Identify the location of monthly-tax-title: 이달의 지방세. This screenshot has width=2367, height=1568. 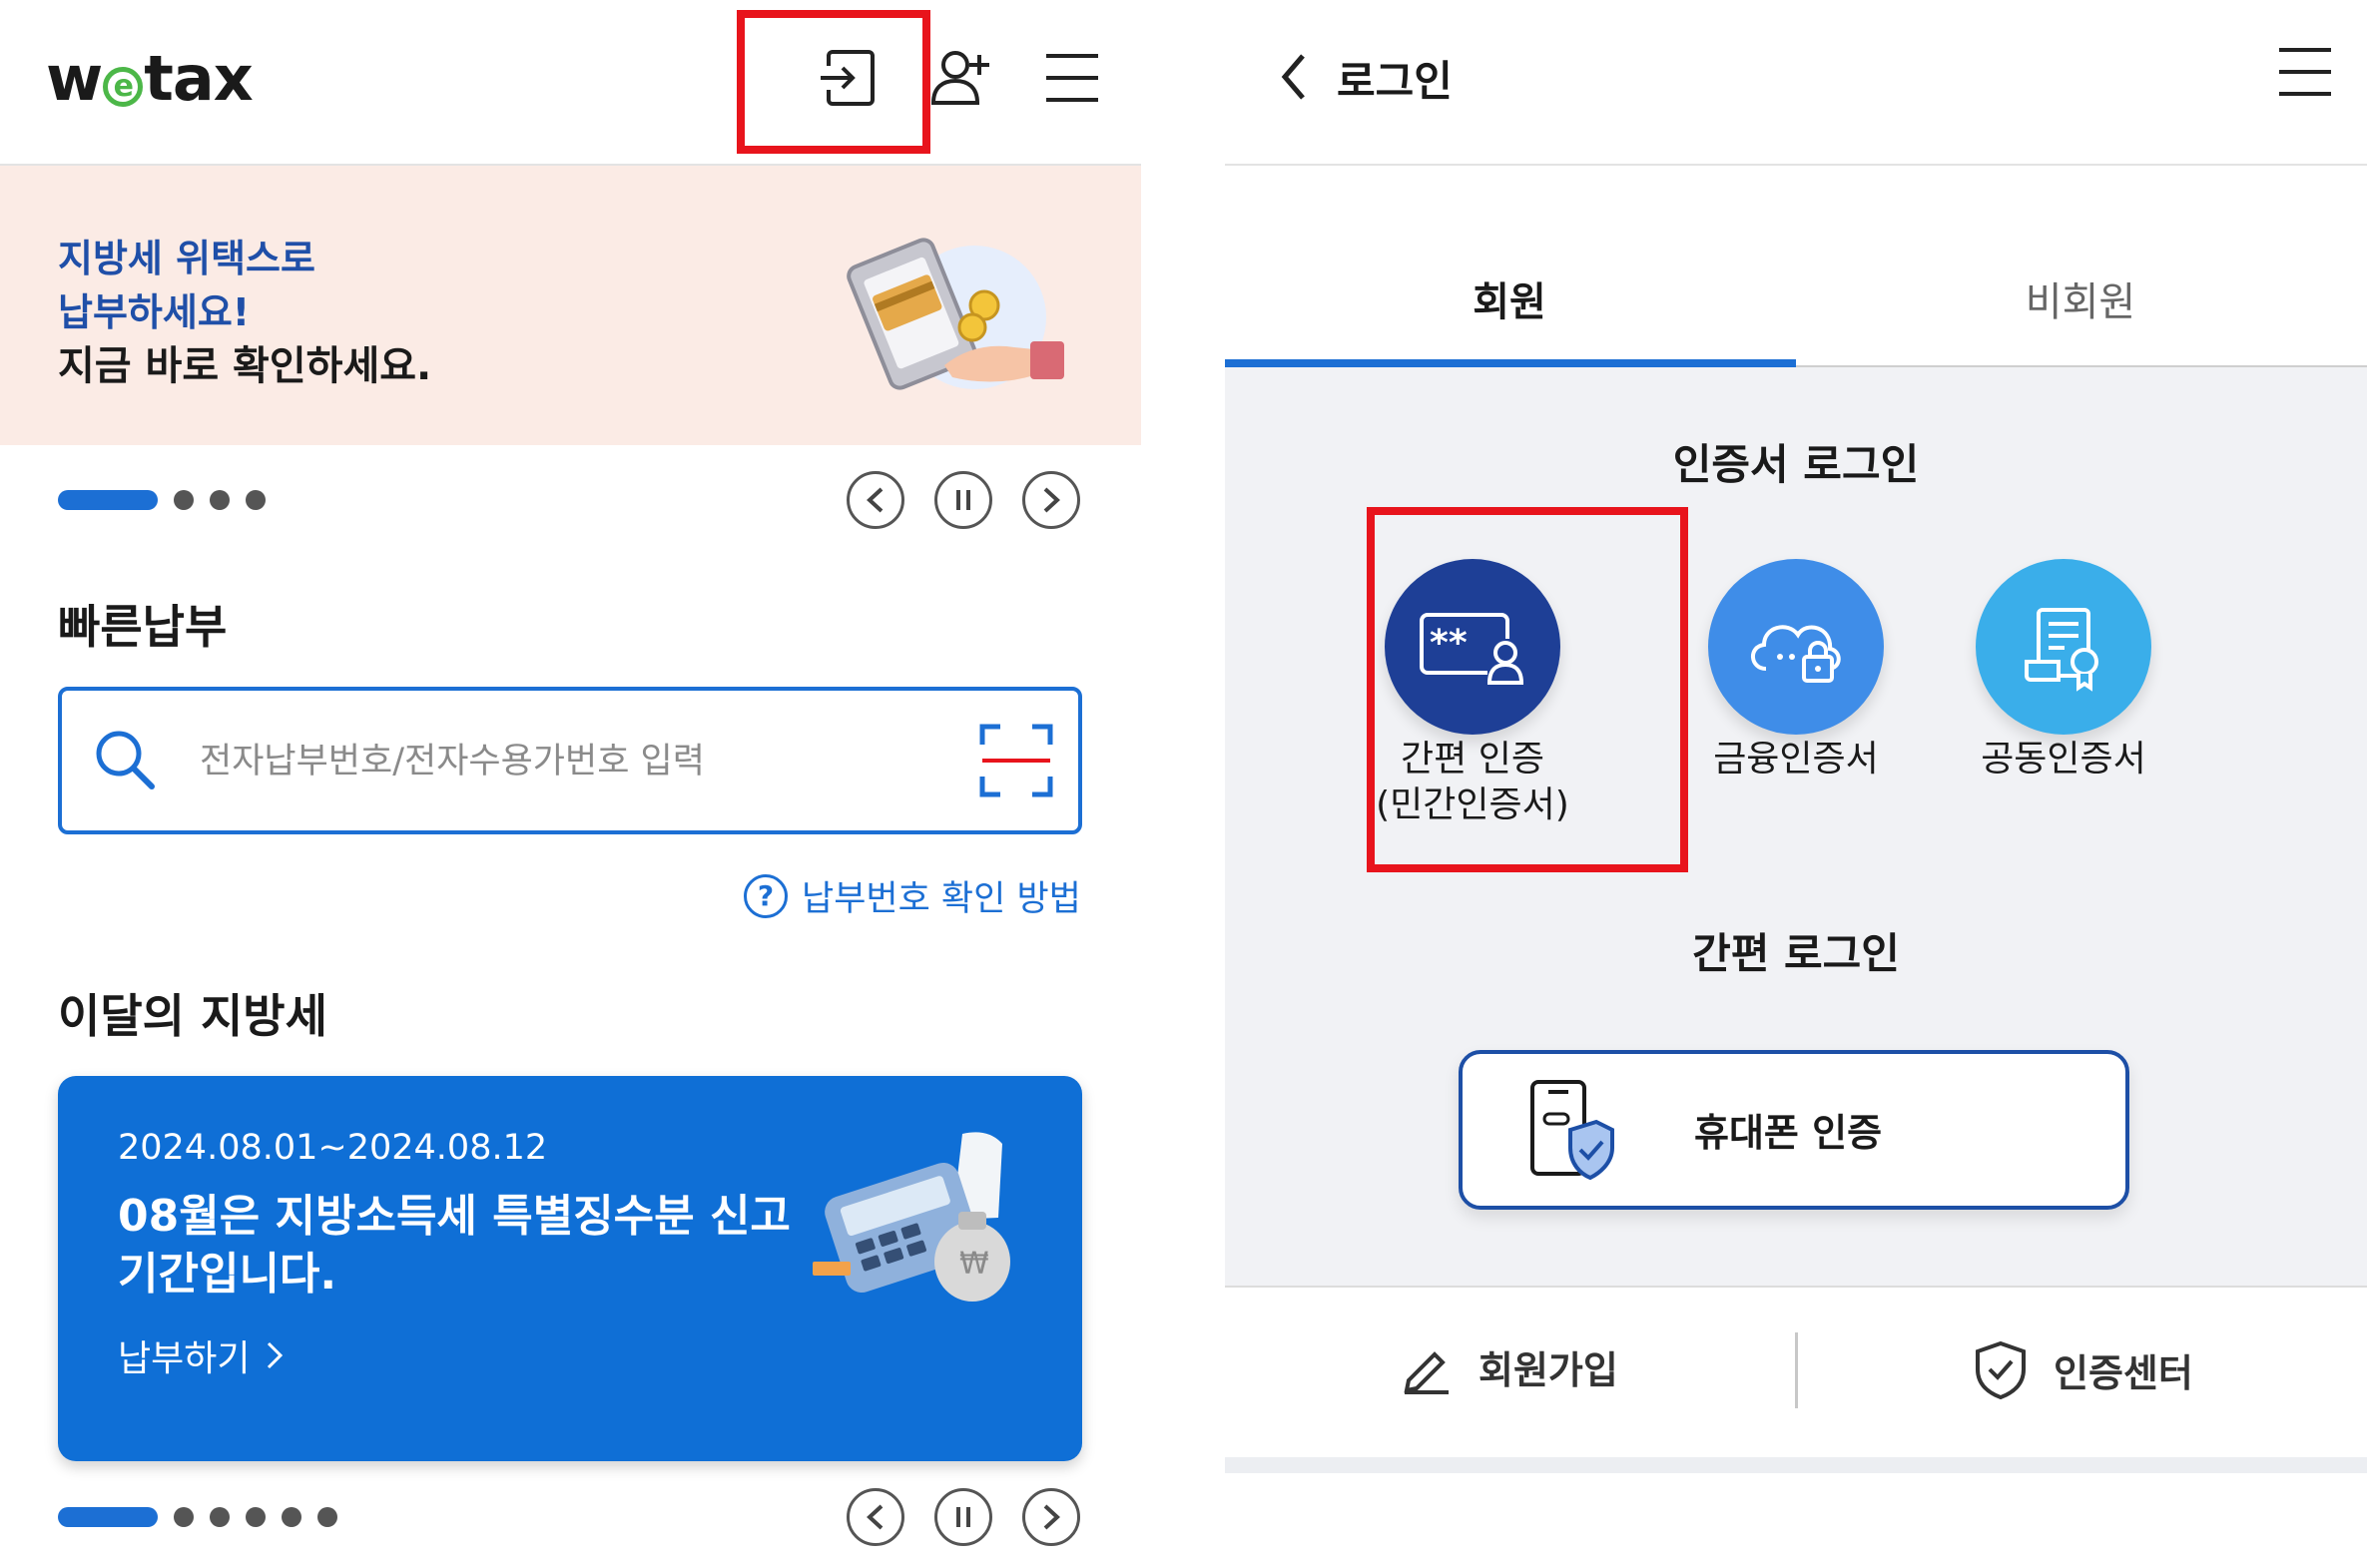
(192, 1016).